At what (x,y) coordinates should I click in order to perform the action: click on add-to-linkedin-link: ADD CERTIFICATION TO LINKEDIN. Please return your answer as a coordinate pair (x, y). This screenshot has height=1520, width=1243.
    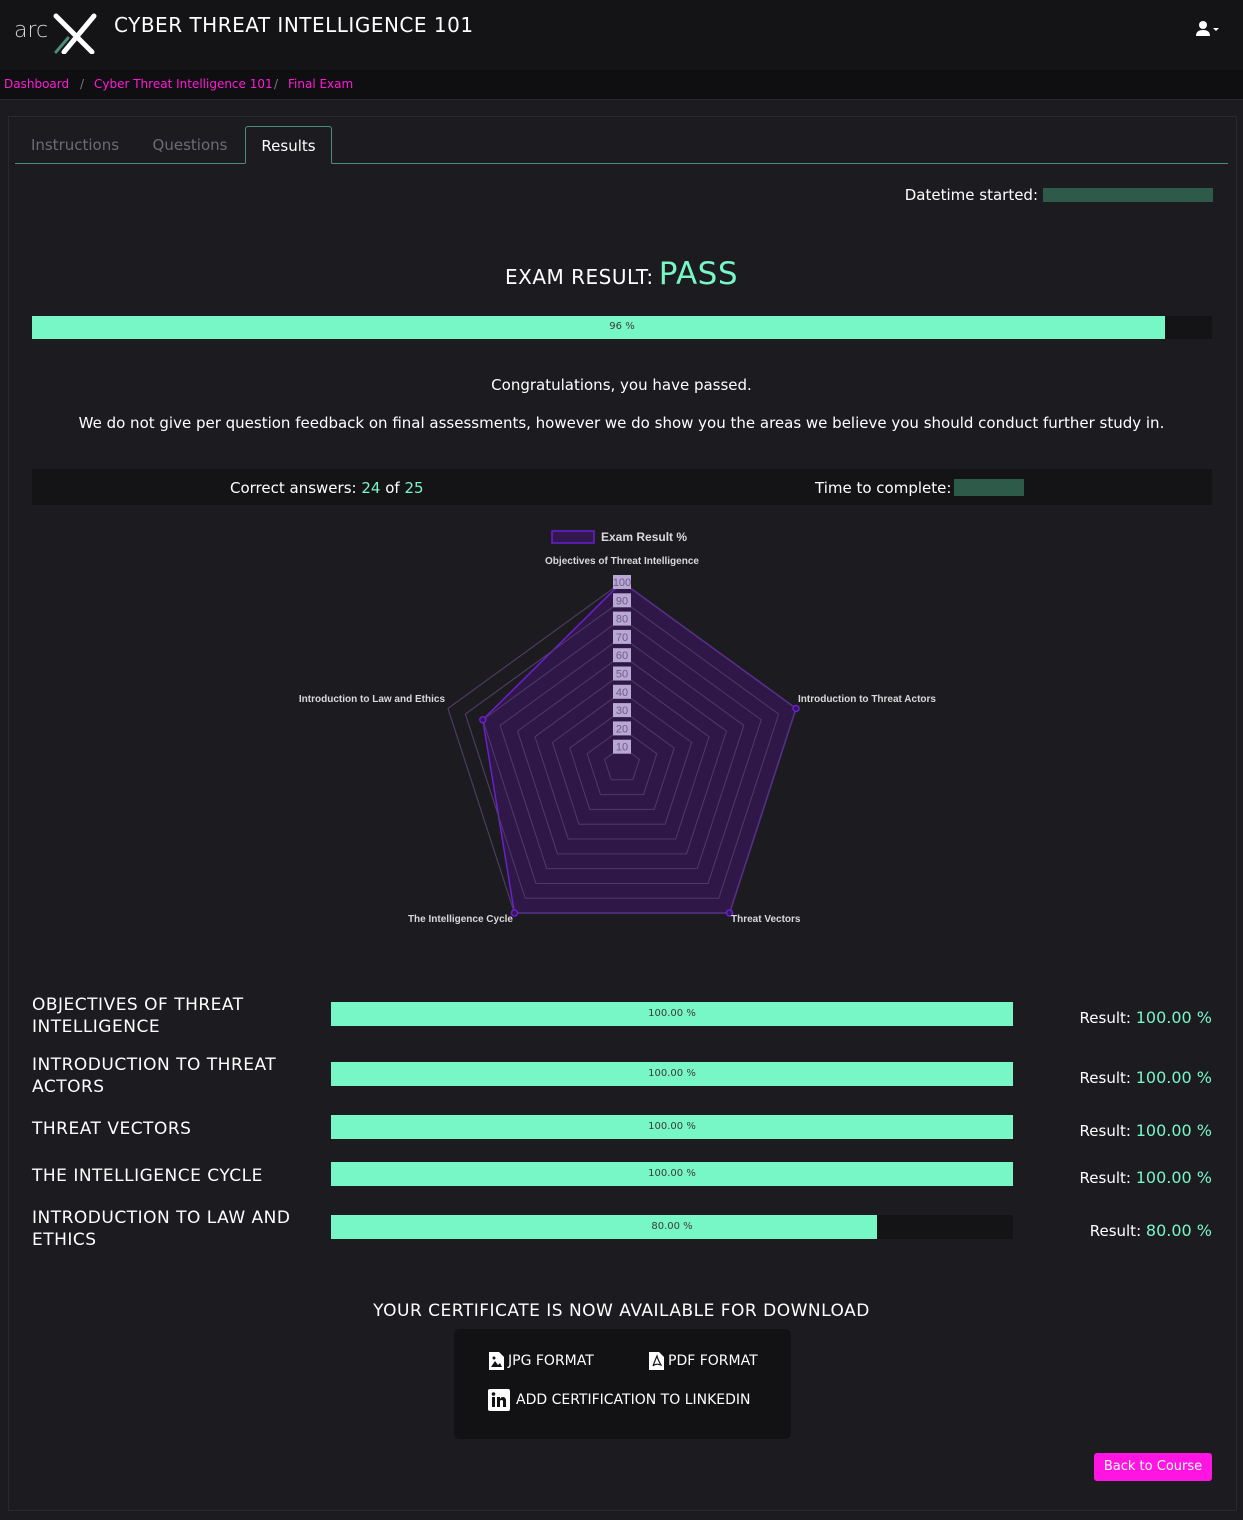
    Looking at the image, I should click on (619, 1400).